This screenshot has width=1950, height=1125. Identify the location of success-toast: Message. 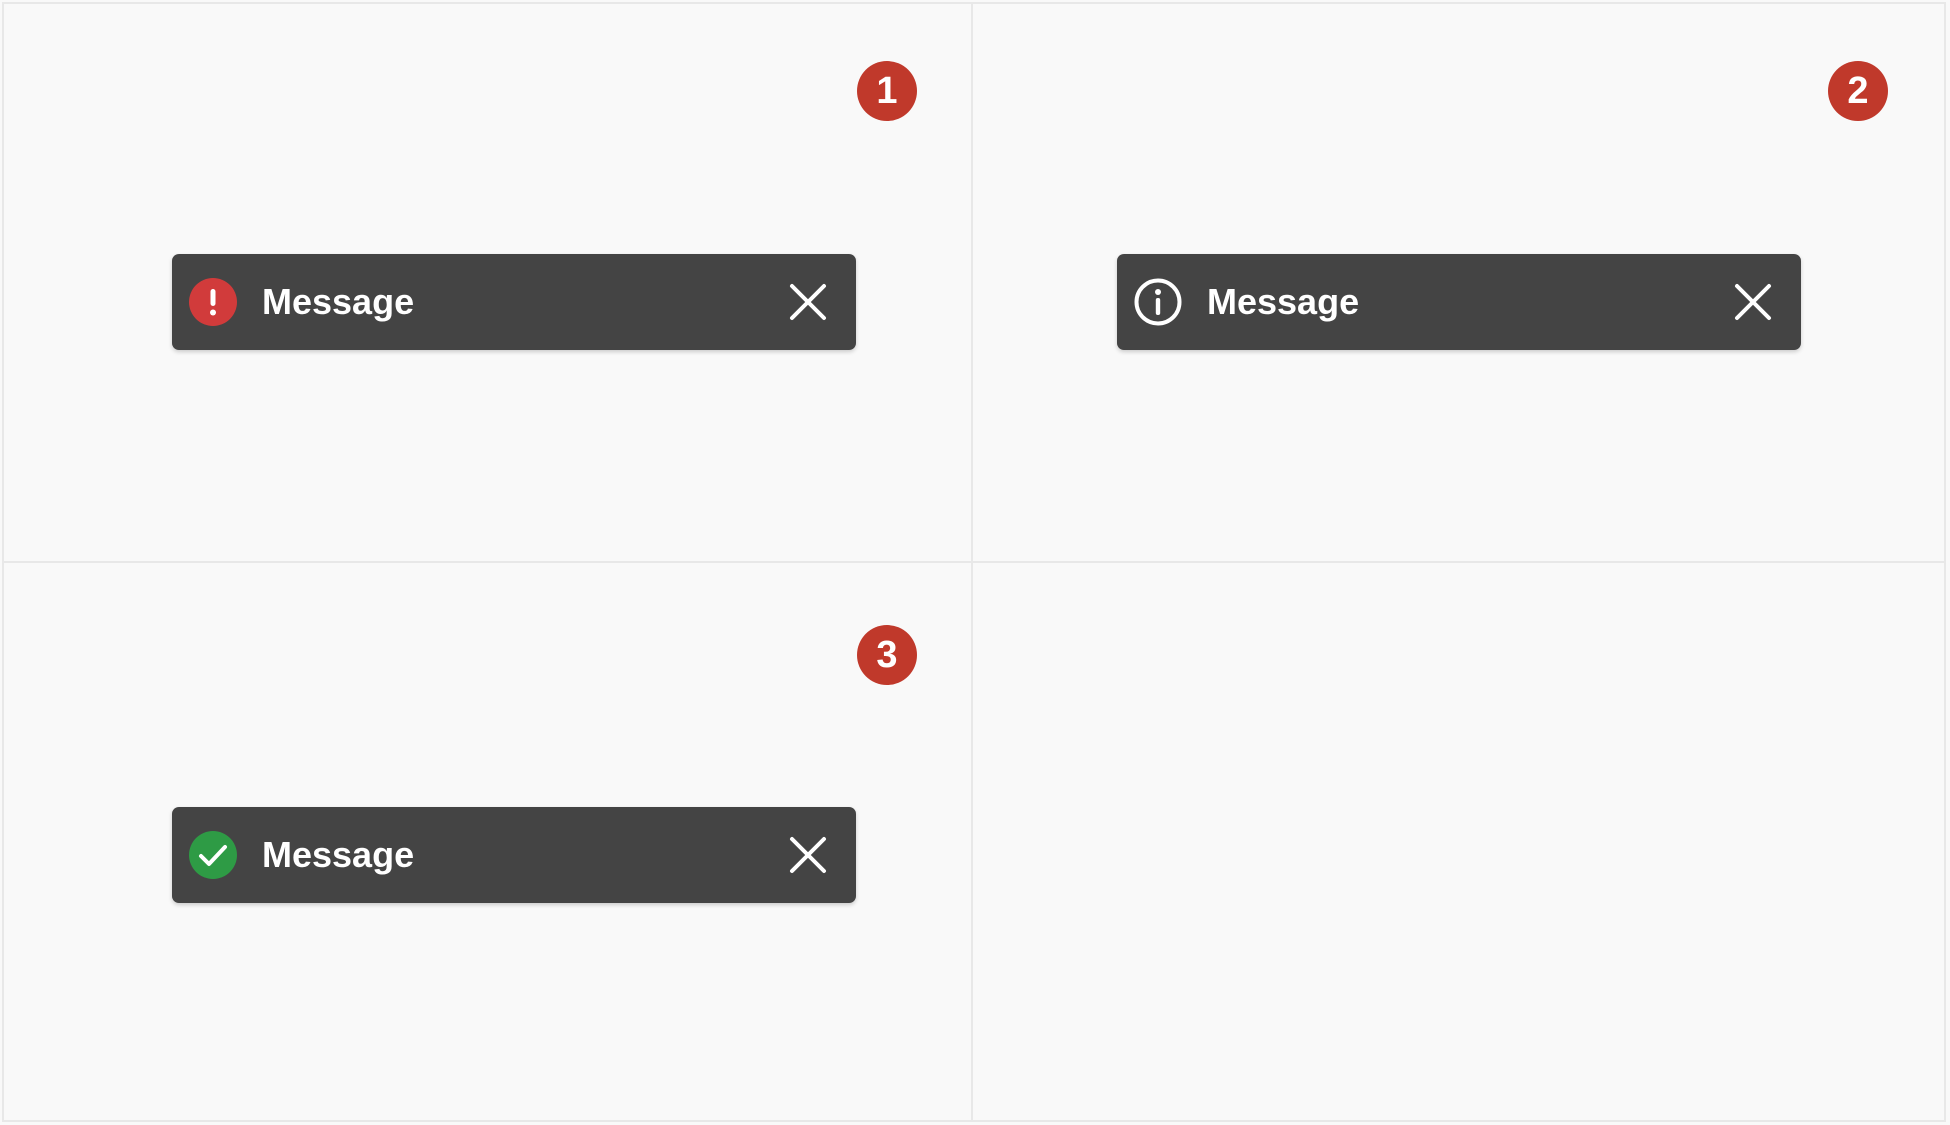
(514, 855).